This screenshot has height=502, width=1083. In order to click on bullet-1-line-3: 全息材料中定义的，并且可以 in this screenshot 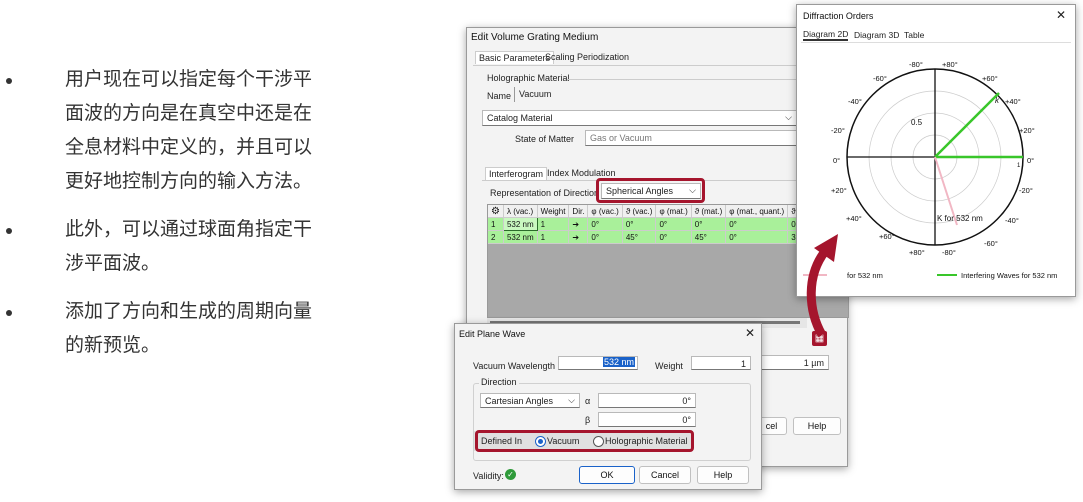, I will do `click(189, 147)`.